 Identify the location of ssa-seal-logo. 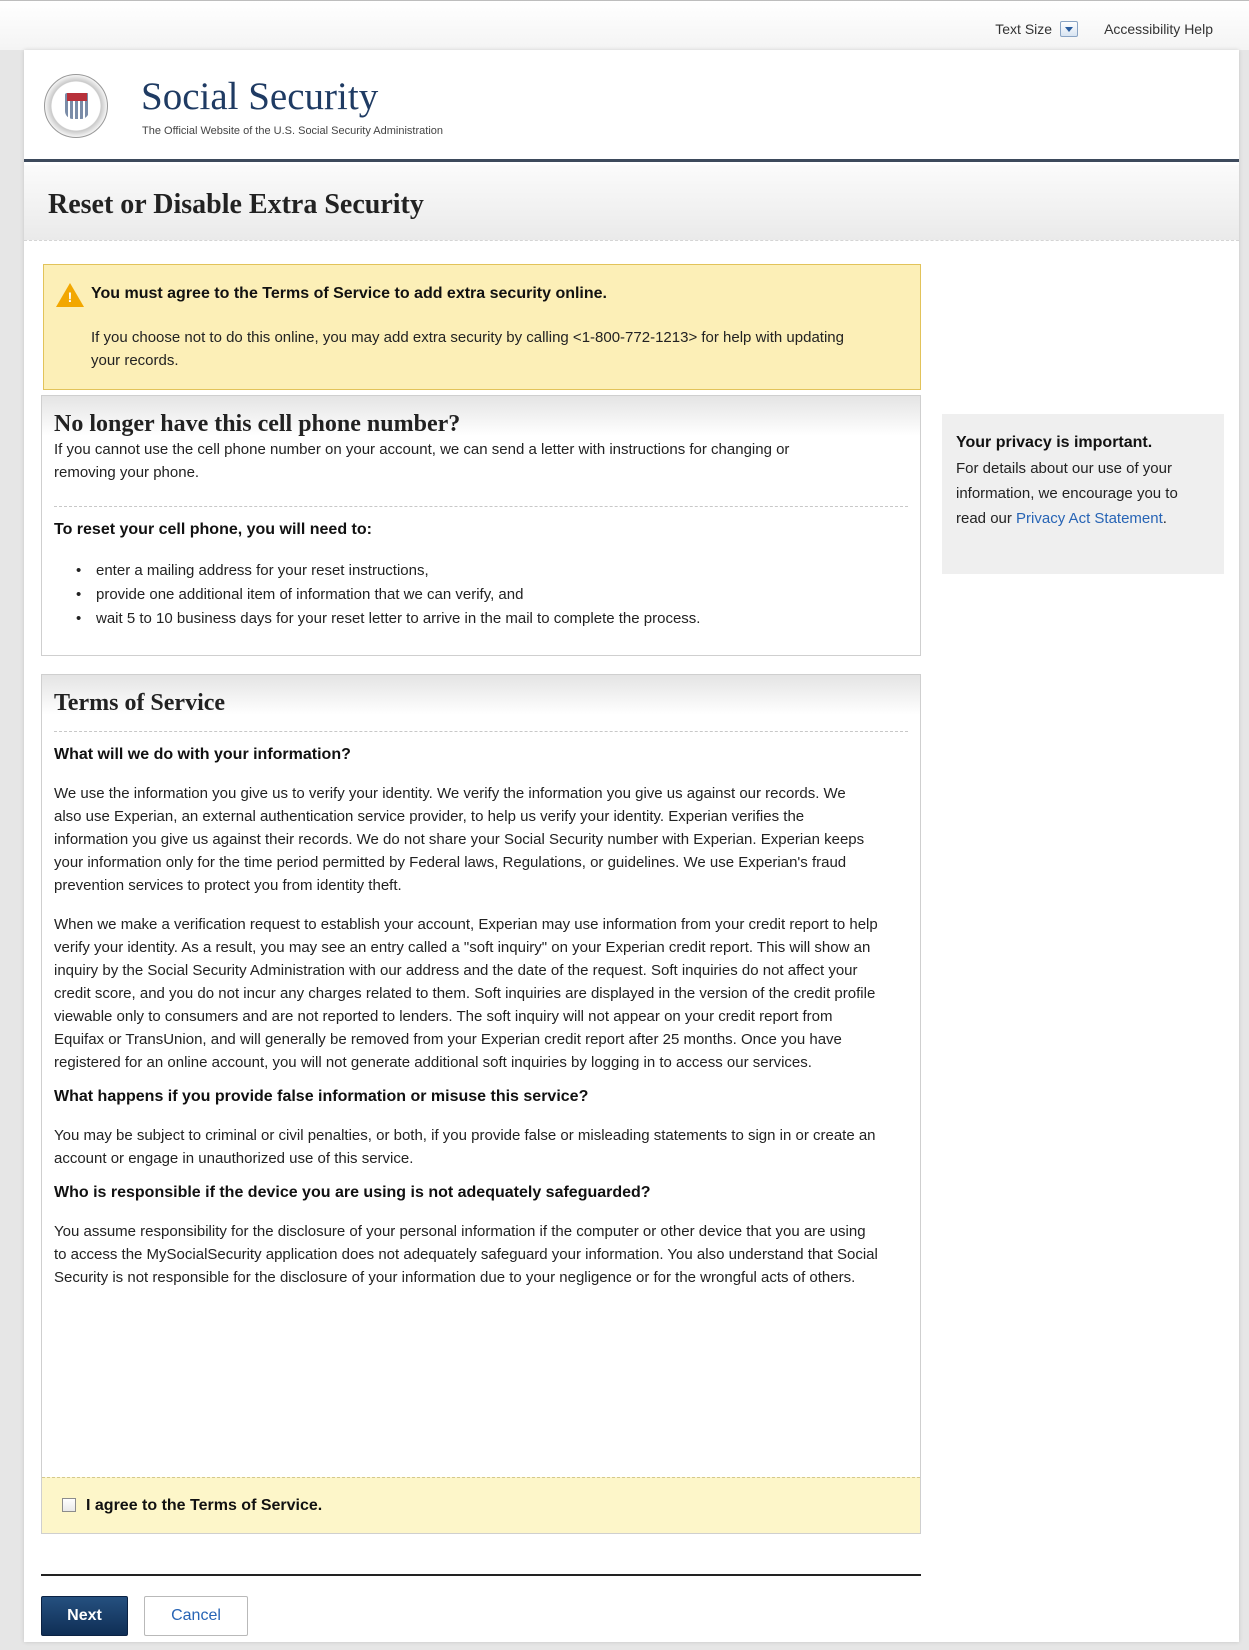
(76, 106).